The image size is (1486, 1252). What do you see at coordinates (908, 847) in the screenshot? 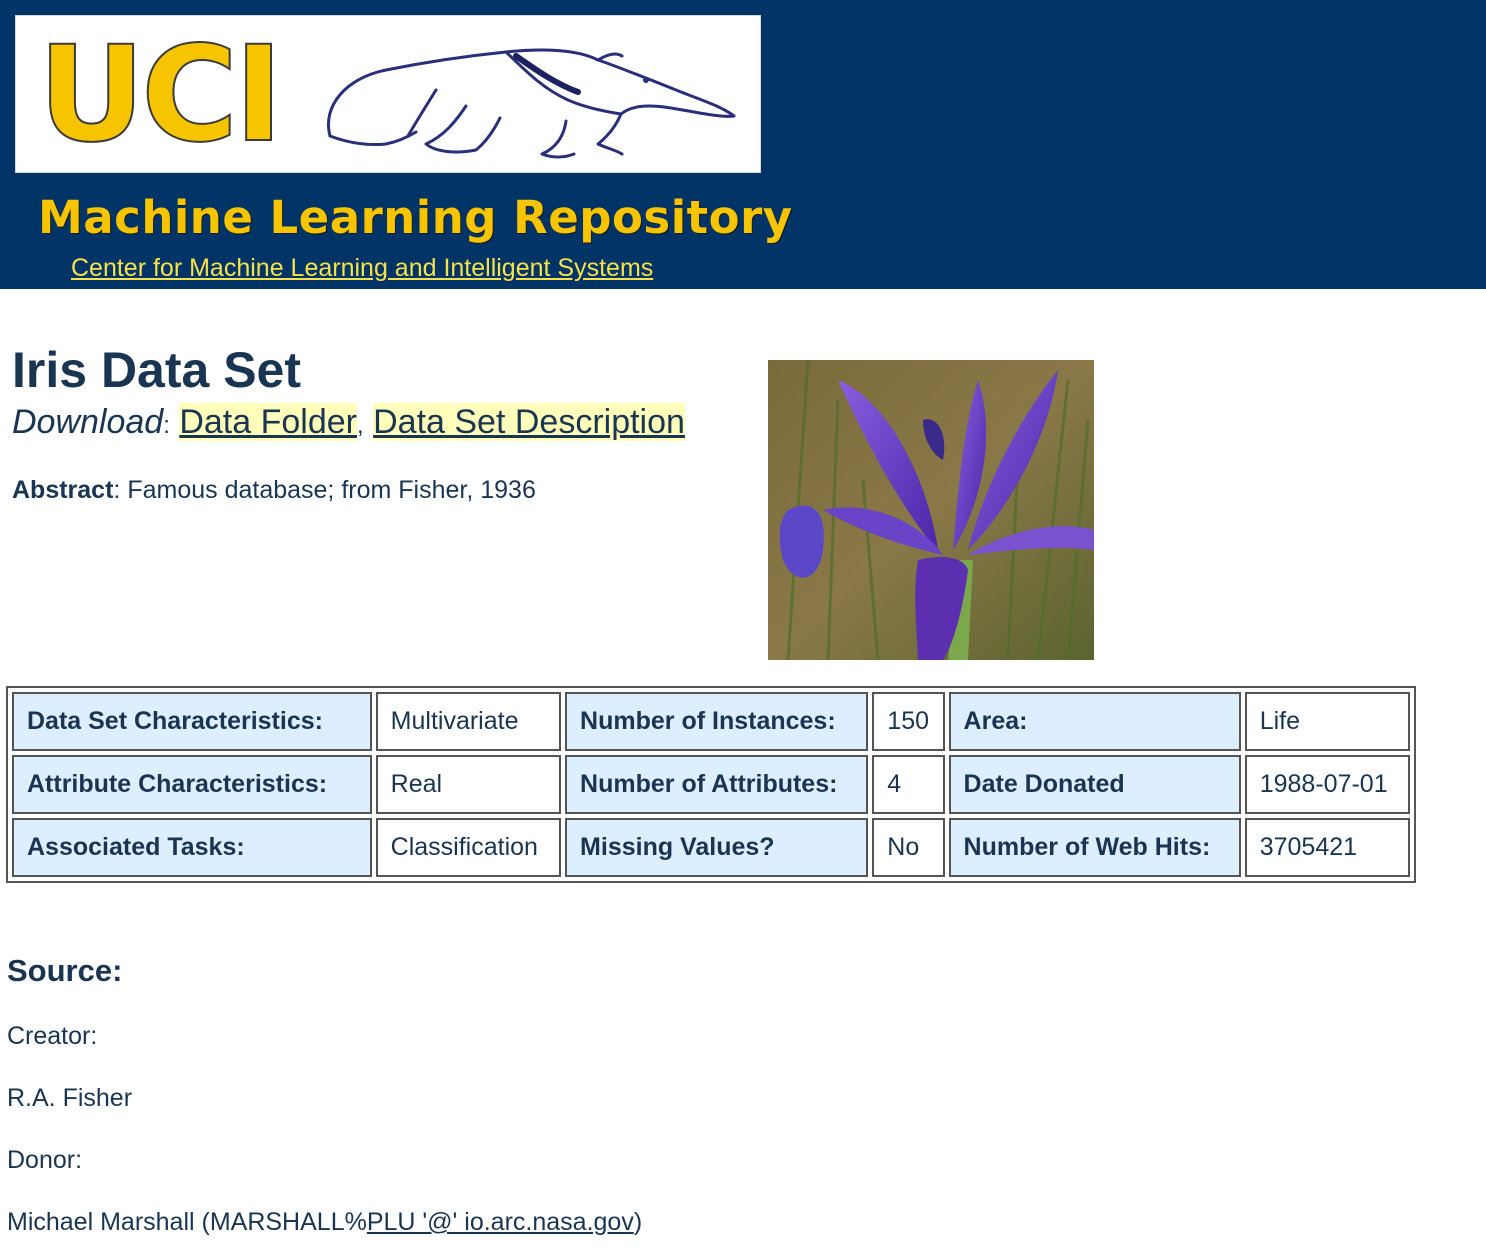
I see `table-cell-value: No` at bounding box center [908, 847].